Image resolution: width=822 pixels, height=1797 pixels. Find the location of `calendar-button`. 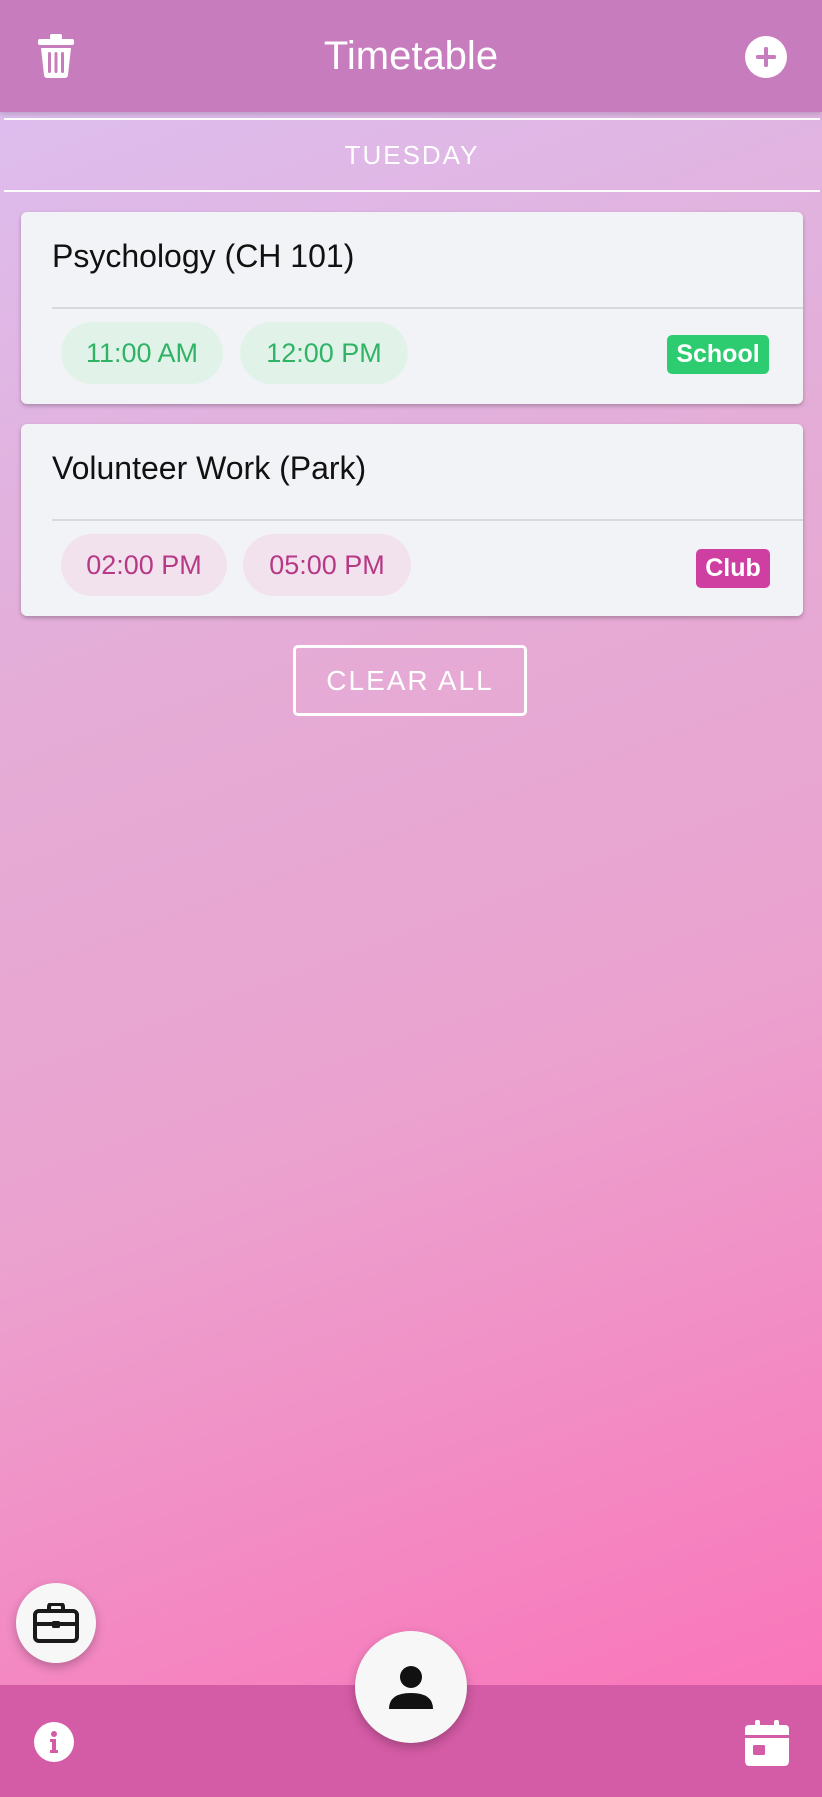

calendar-button is located at coordinates (767, 1743).